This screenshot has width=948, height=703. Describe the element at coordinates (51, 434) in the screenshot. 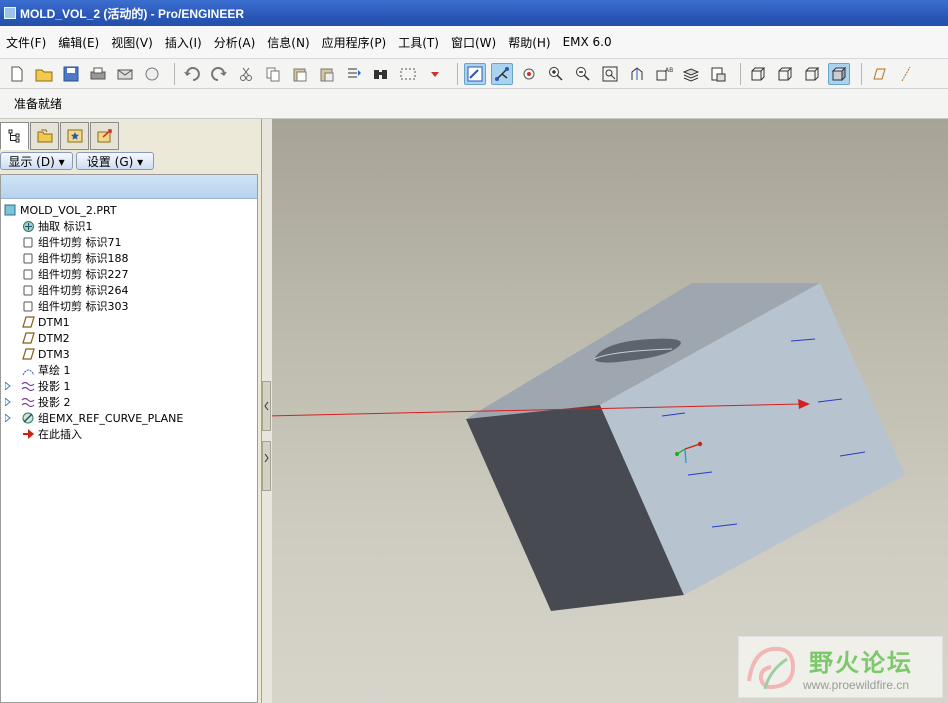

I see `tree-item-insert-here: 在此插入` at that location.